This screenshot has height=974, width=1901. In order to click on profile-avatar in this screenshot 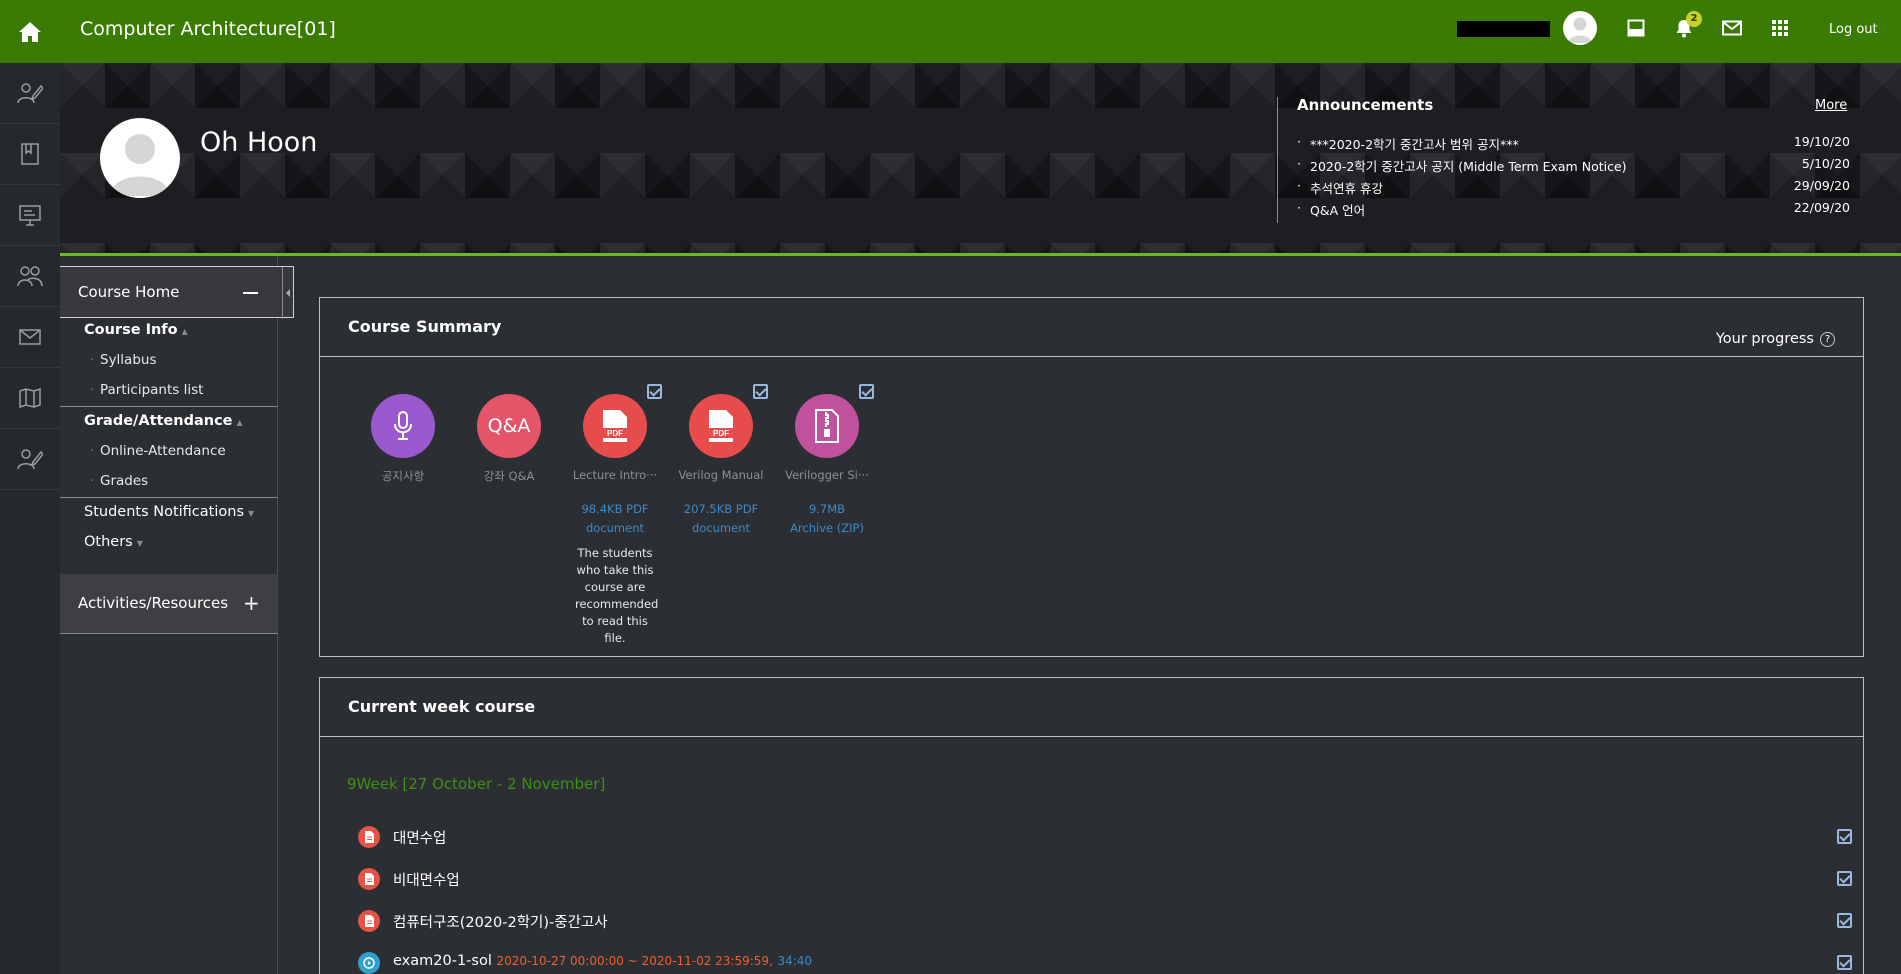, I will do `click(140, 158)`.